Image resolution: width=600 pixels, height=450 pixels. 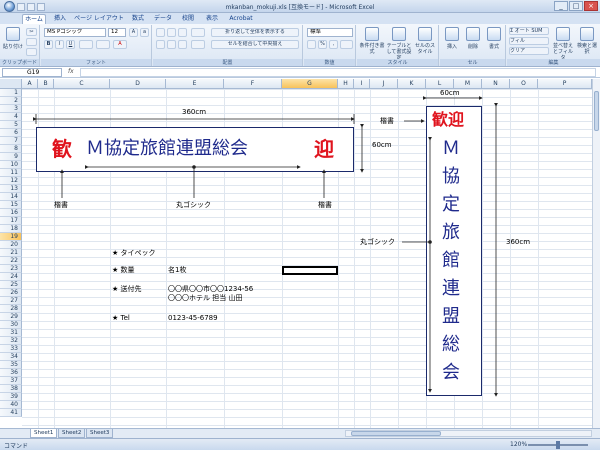 I want to click on column-header-n: N, so click(x=496, y=84).